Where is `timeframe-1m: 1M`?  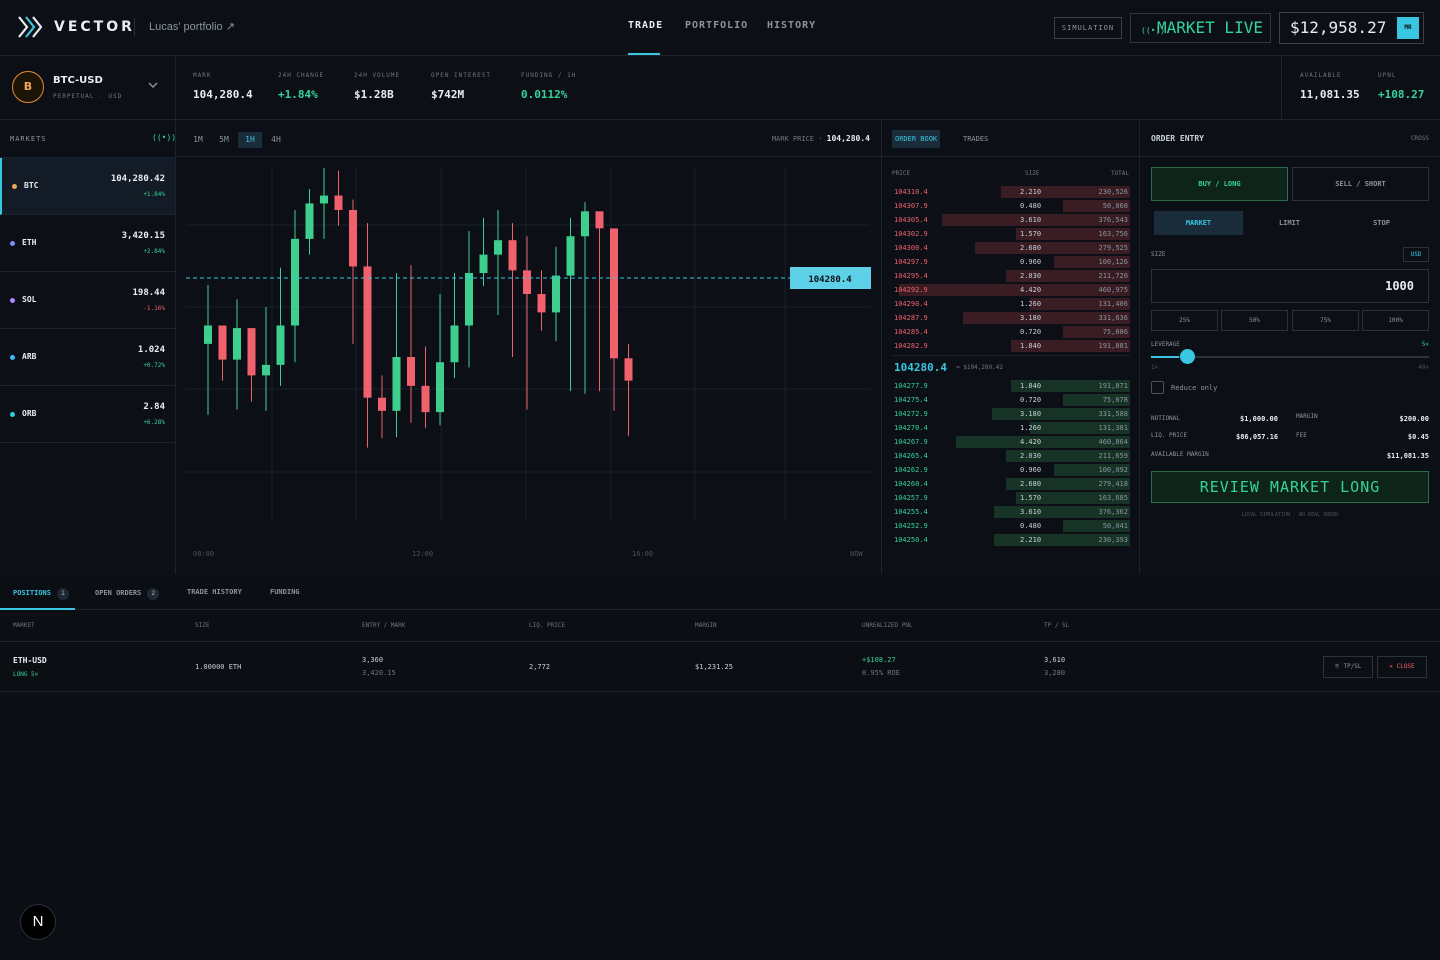
timeframe-1m: 1M is located at coordinates (198, 140).